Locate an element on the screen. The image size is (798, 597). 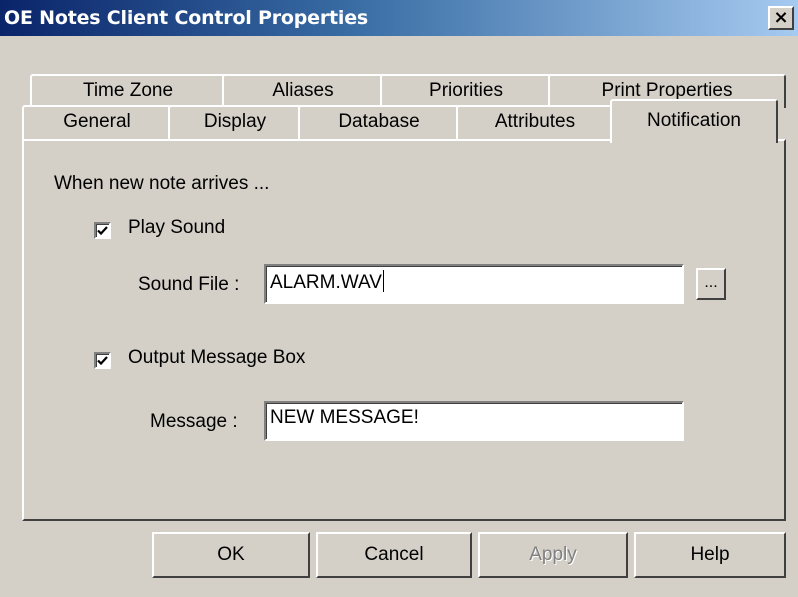
close-button: × is located at coordinates (781, 18).